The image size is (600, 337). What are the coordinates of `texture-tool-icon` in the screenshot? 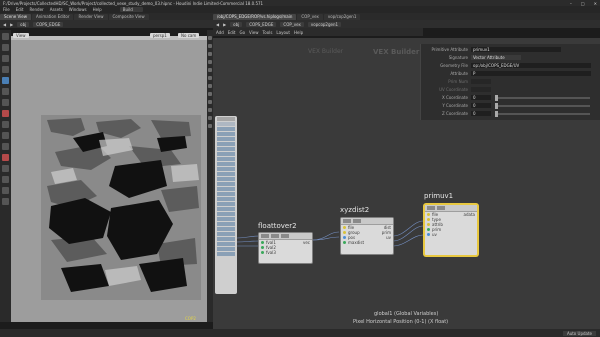 It's located at (5, 190).